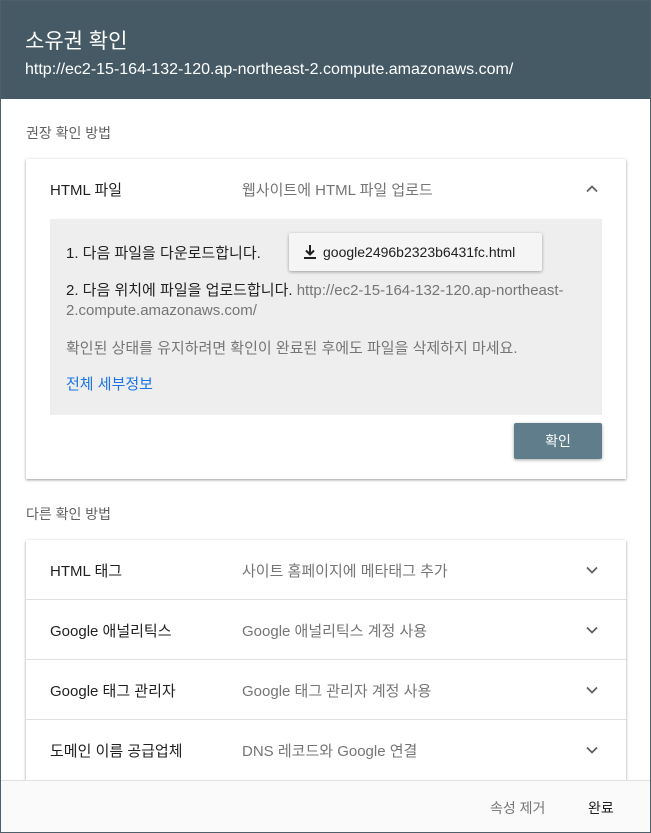  What do you see at coordinates (592, 189) in the screenshot?
I see `chevron-up-icon` at bounding box center [592, 189].